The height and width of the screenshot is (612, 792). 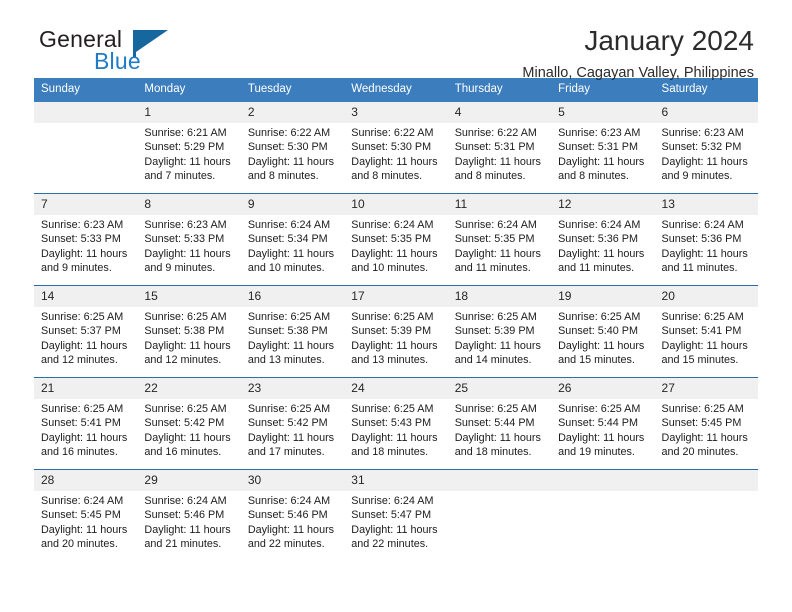 I want to click on day-number: 29, so click(x=189, y=480).